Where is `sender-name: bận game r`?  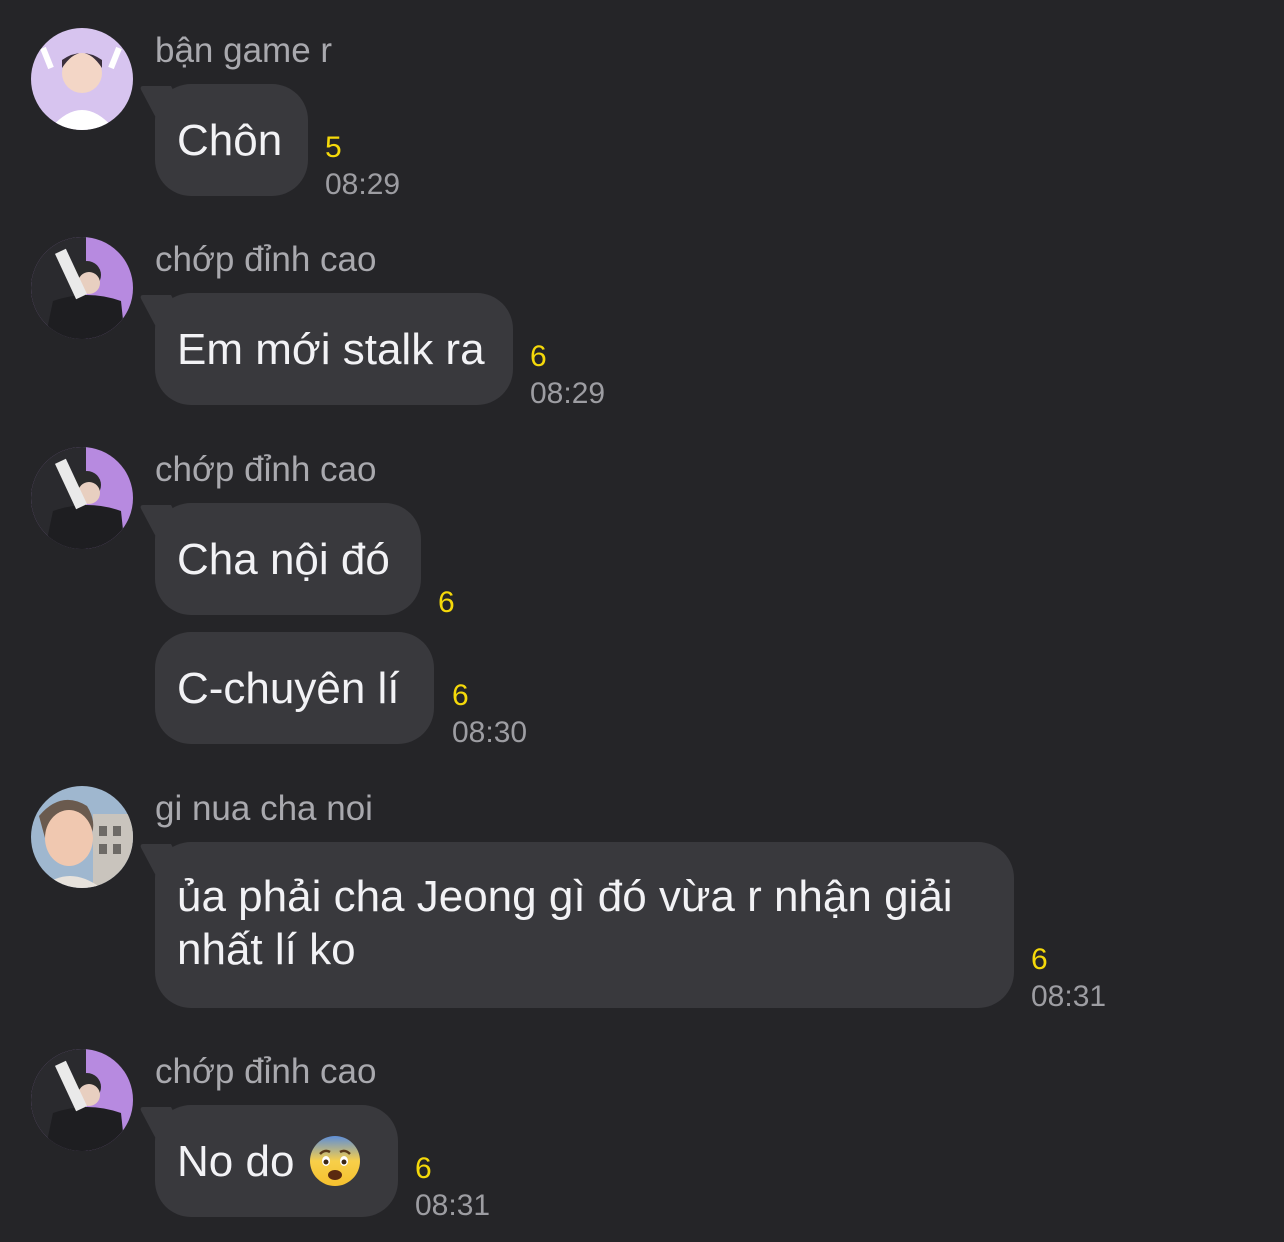
sender-name: bận game r is located at coordinates (244, 50).